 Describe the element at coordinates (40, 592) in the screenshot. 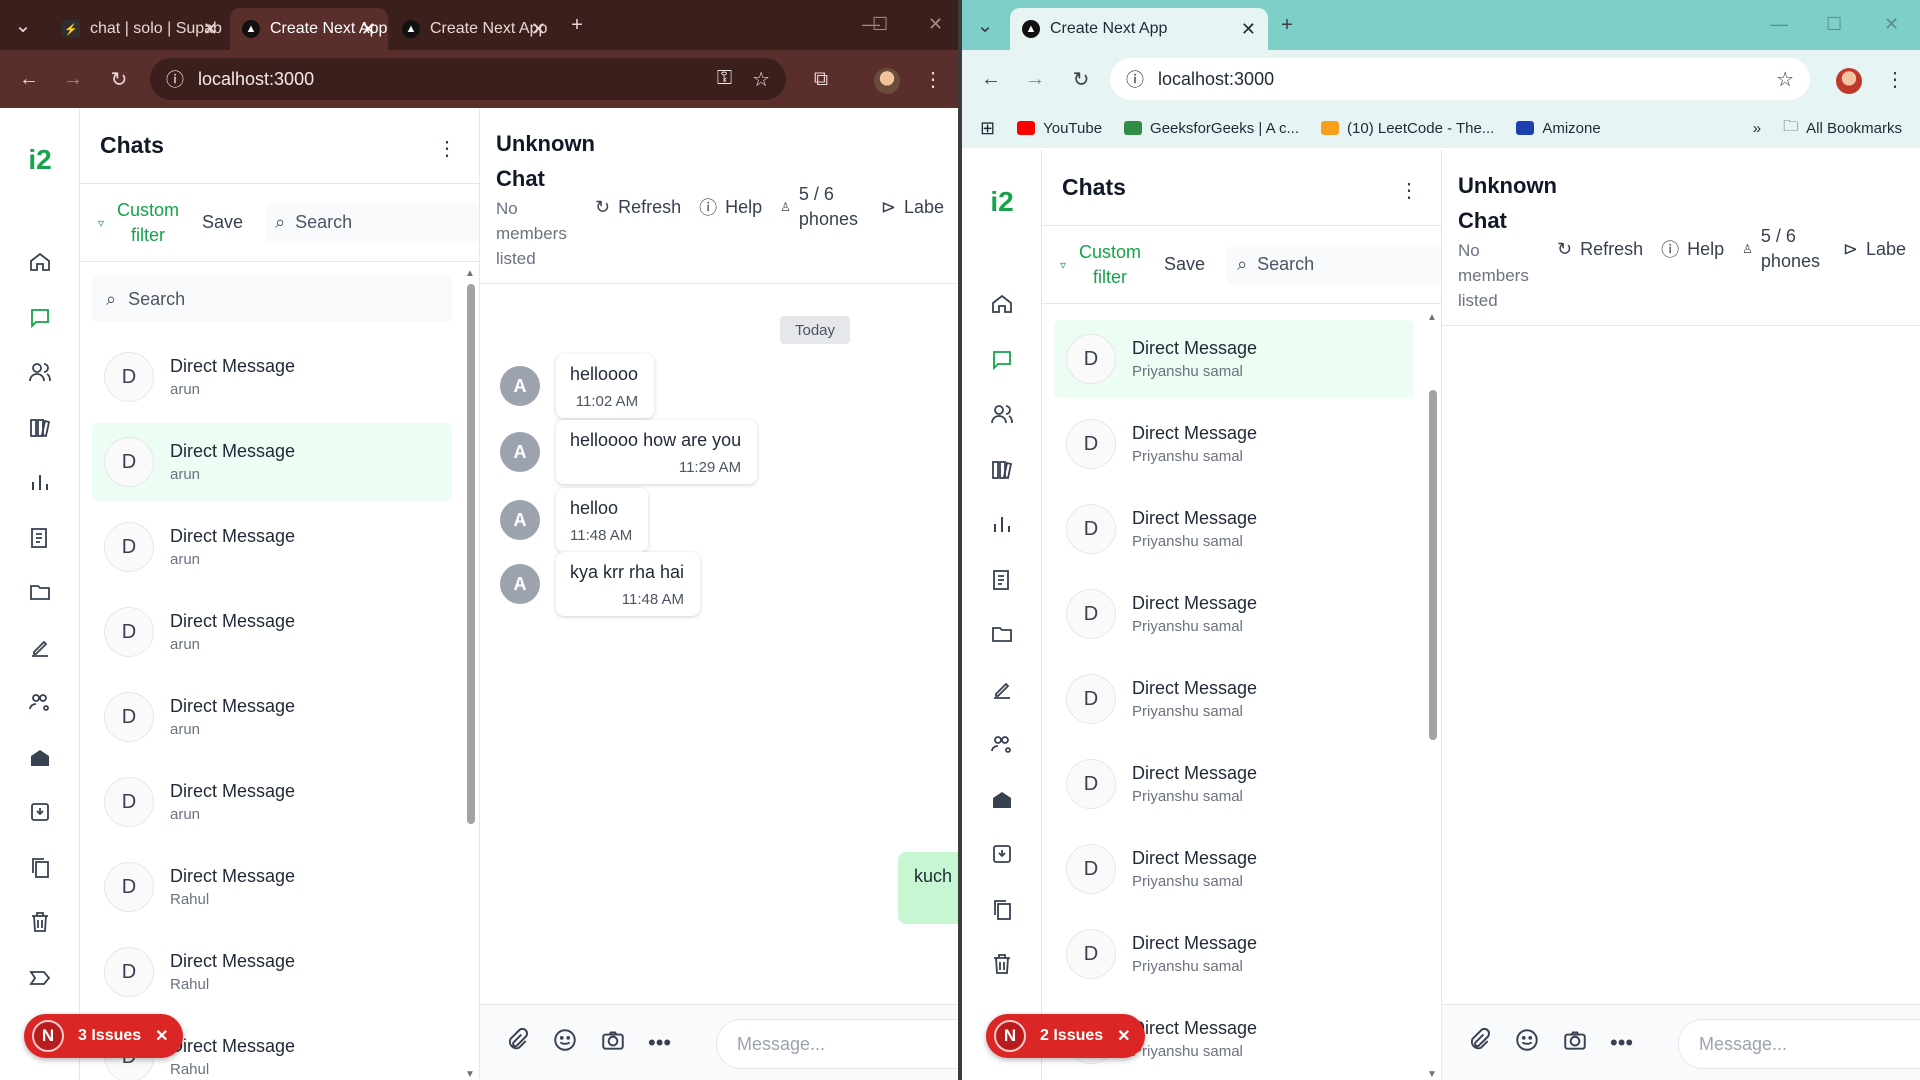

I see `folder-icon` at that location.